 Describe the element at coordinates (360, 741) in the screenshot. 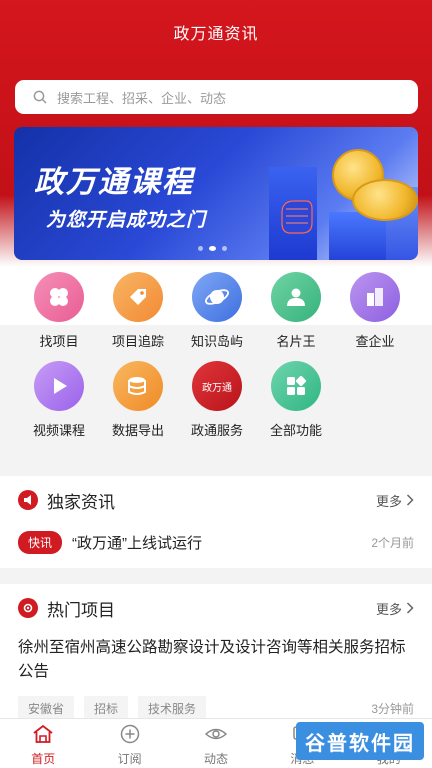

I see `watermark-logo: 谷普软件园` at that location.